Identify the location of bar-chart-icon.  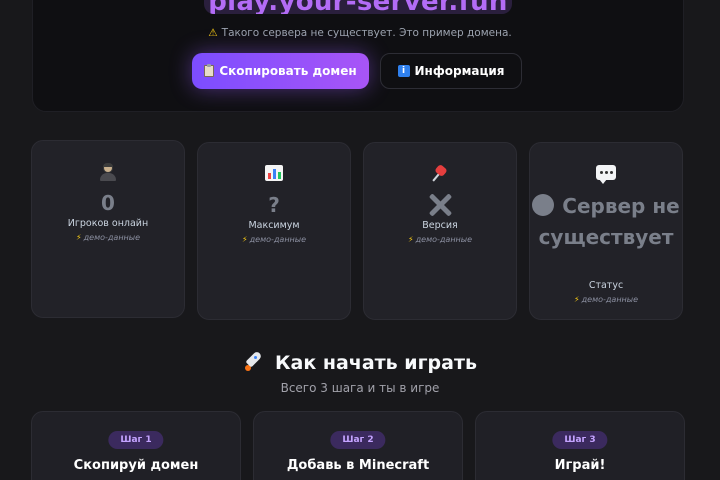
(274, 173).